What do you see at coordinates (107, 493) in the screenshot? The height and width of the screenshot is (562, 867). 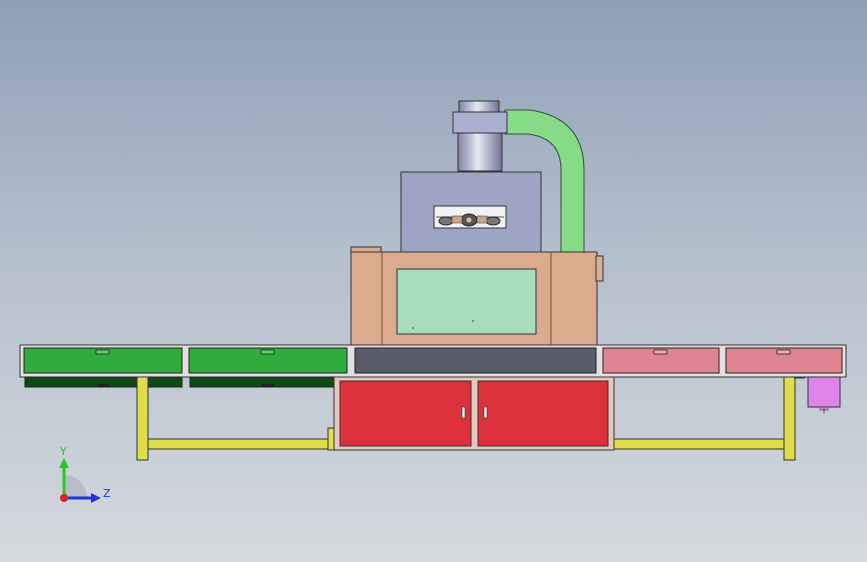 I see `z-axis-label: Z` at bounding box center [107, 493].